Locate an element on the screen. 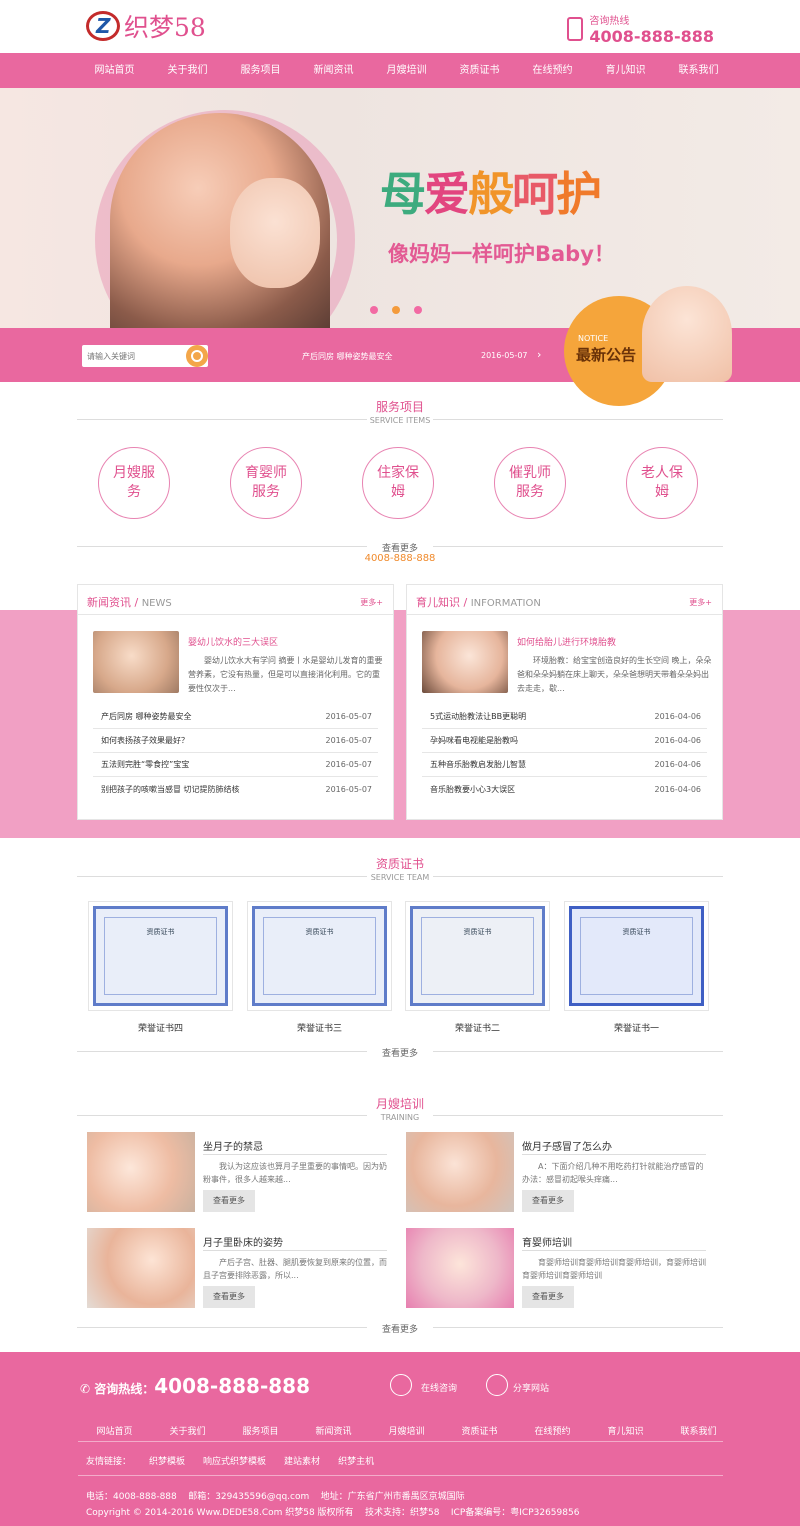  search-icon is located at coordinates (197, 356).